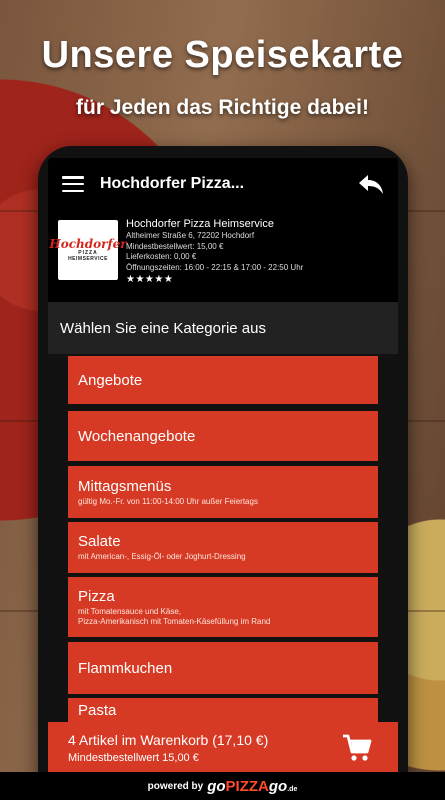 The height and width of the screenshot is (800, 445). I want to click on brand-tld: .de, so click(292, 789).